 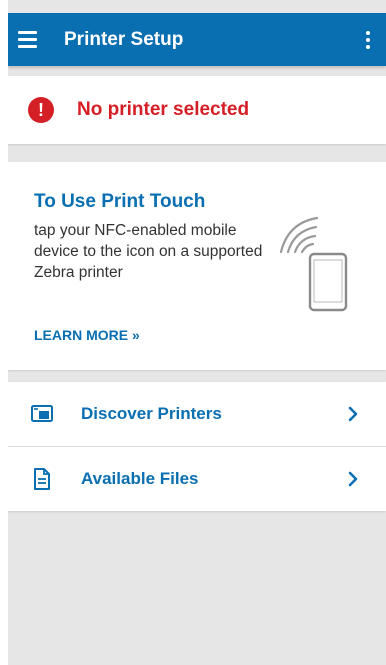 I want to click on printer-search-icon, so click(x=42, y=413).